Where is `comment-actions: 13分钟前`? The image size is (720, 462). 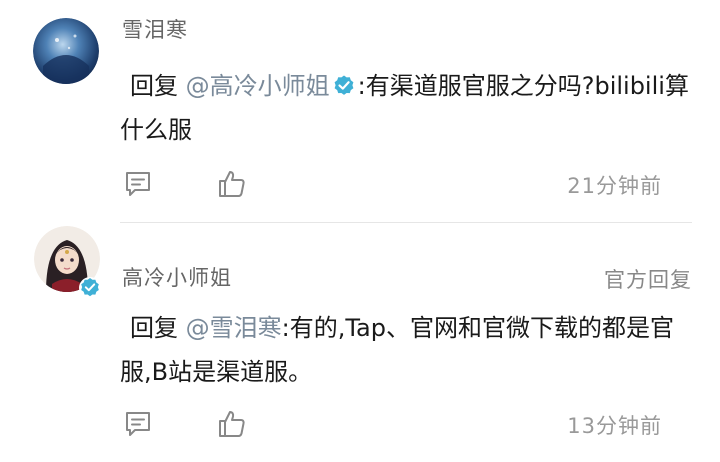
comment-actions: 13分钟前 is located at coordinates (392, 425).